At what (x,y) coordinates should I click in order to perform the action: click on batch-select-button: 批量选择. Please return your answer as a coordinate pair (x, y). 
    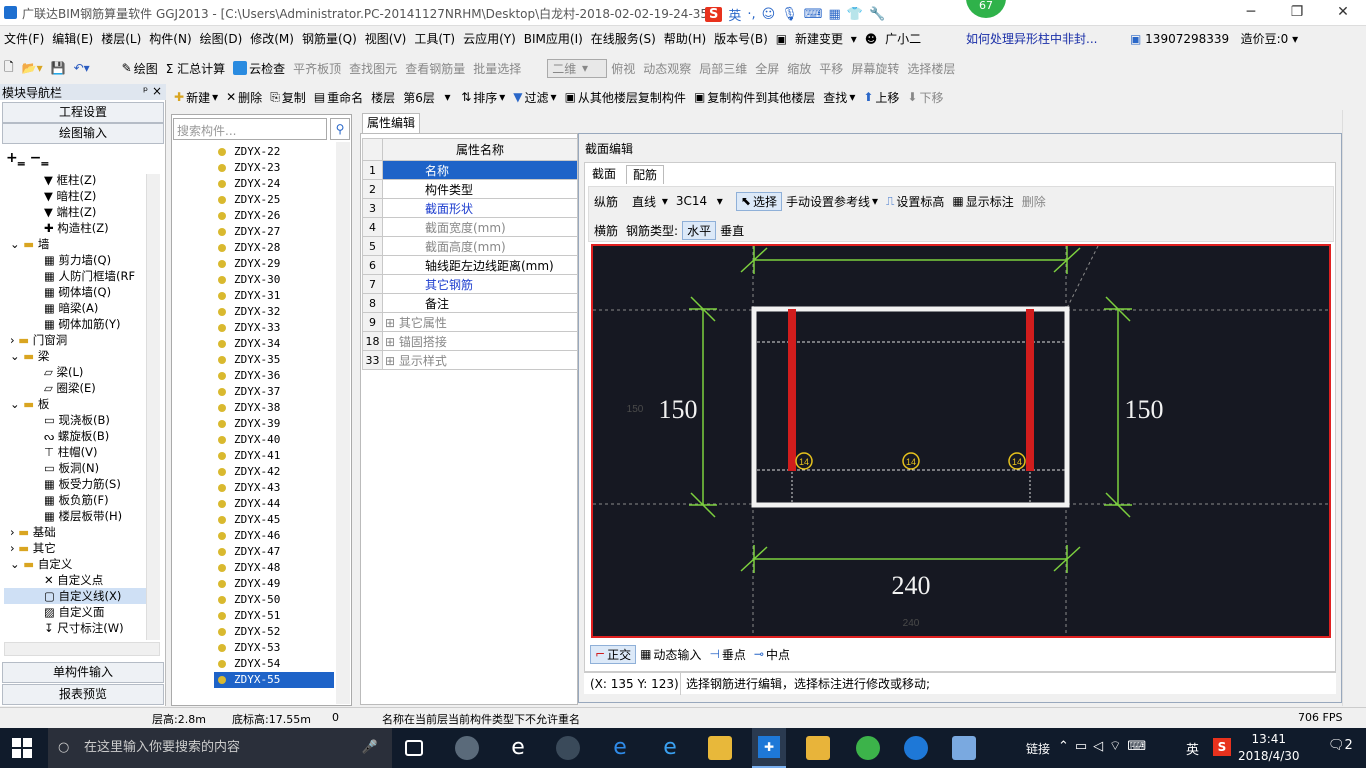
    Looking at the image, I should click on (497, 68).